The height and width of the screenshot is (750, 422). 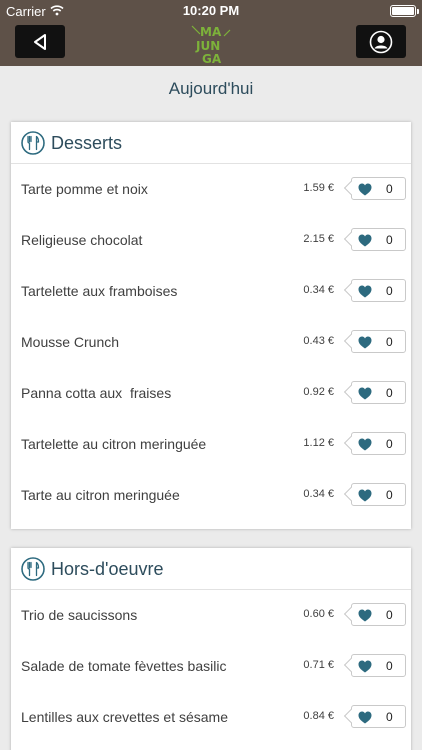 I want to click on menu-item: Mousse Crunch 0.43 € 0, so click(x=211, y=342).